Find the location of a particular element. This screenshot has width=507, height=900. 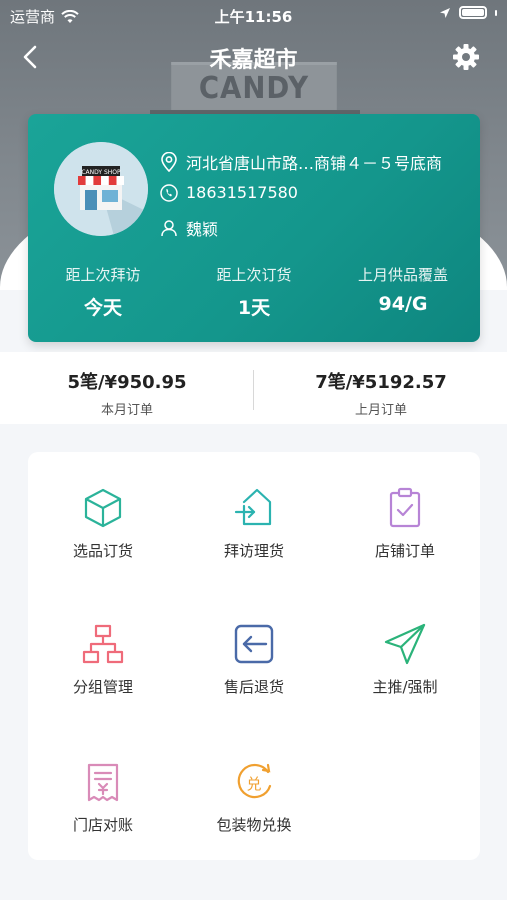

func-label: 分组管理 is located at coordinates (102, 687).